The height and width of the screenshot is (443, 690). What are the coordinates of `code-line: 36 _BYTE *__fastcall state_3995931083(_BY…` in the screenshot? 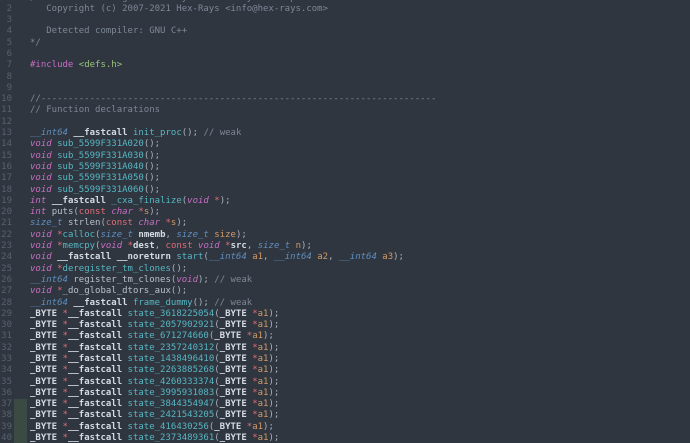 It's located at (345, 393).